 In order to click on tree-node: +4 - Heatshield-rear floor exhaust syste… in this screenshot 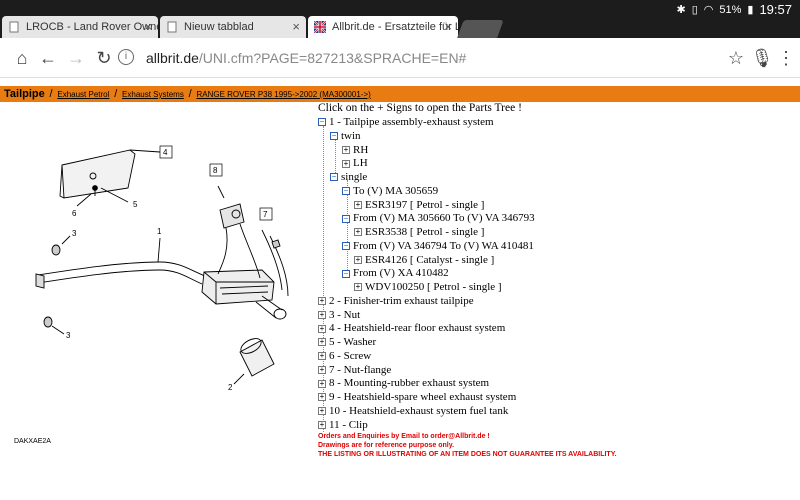, I will do `click(411, 328)`.